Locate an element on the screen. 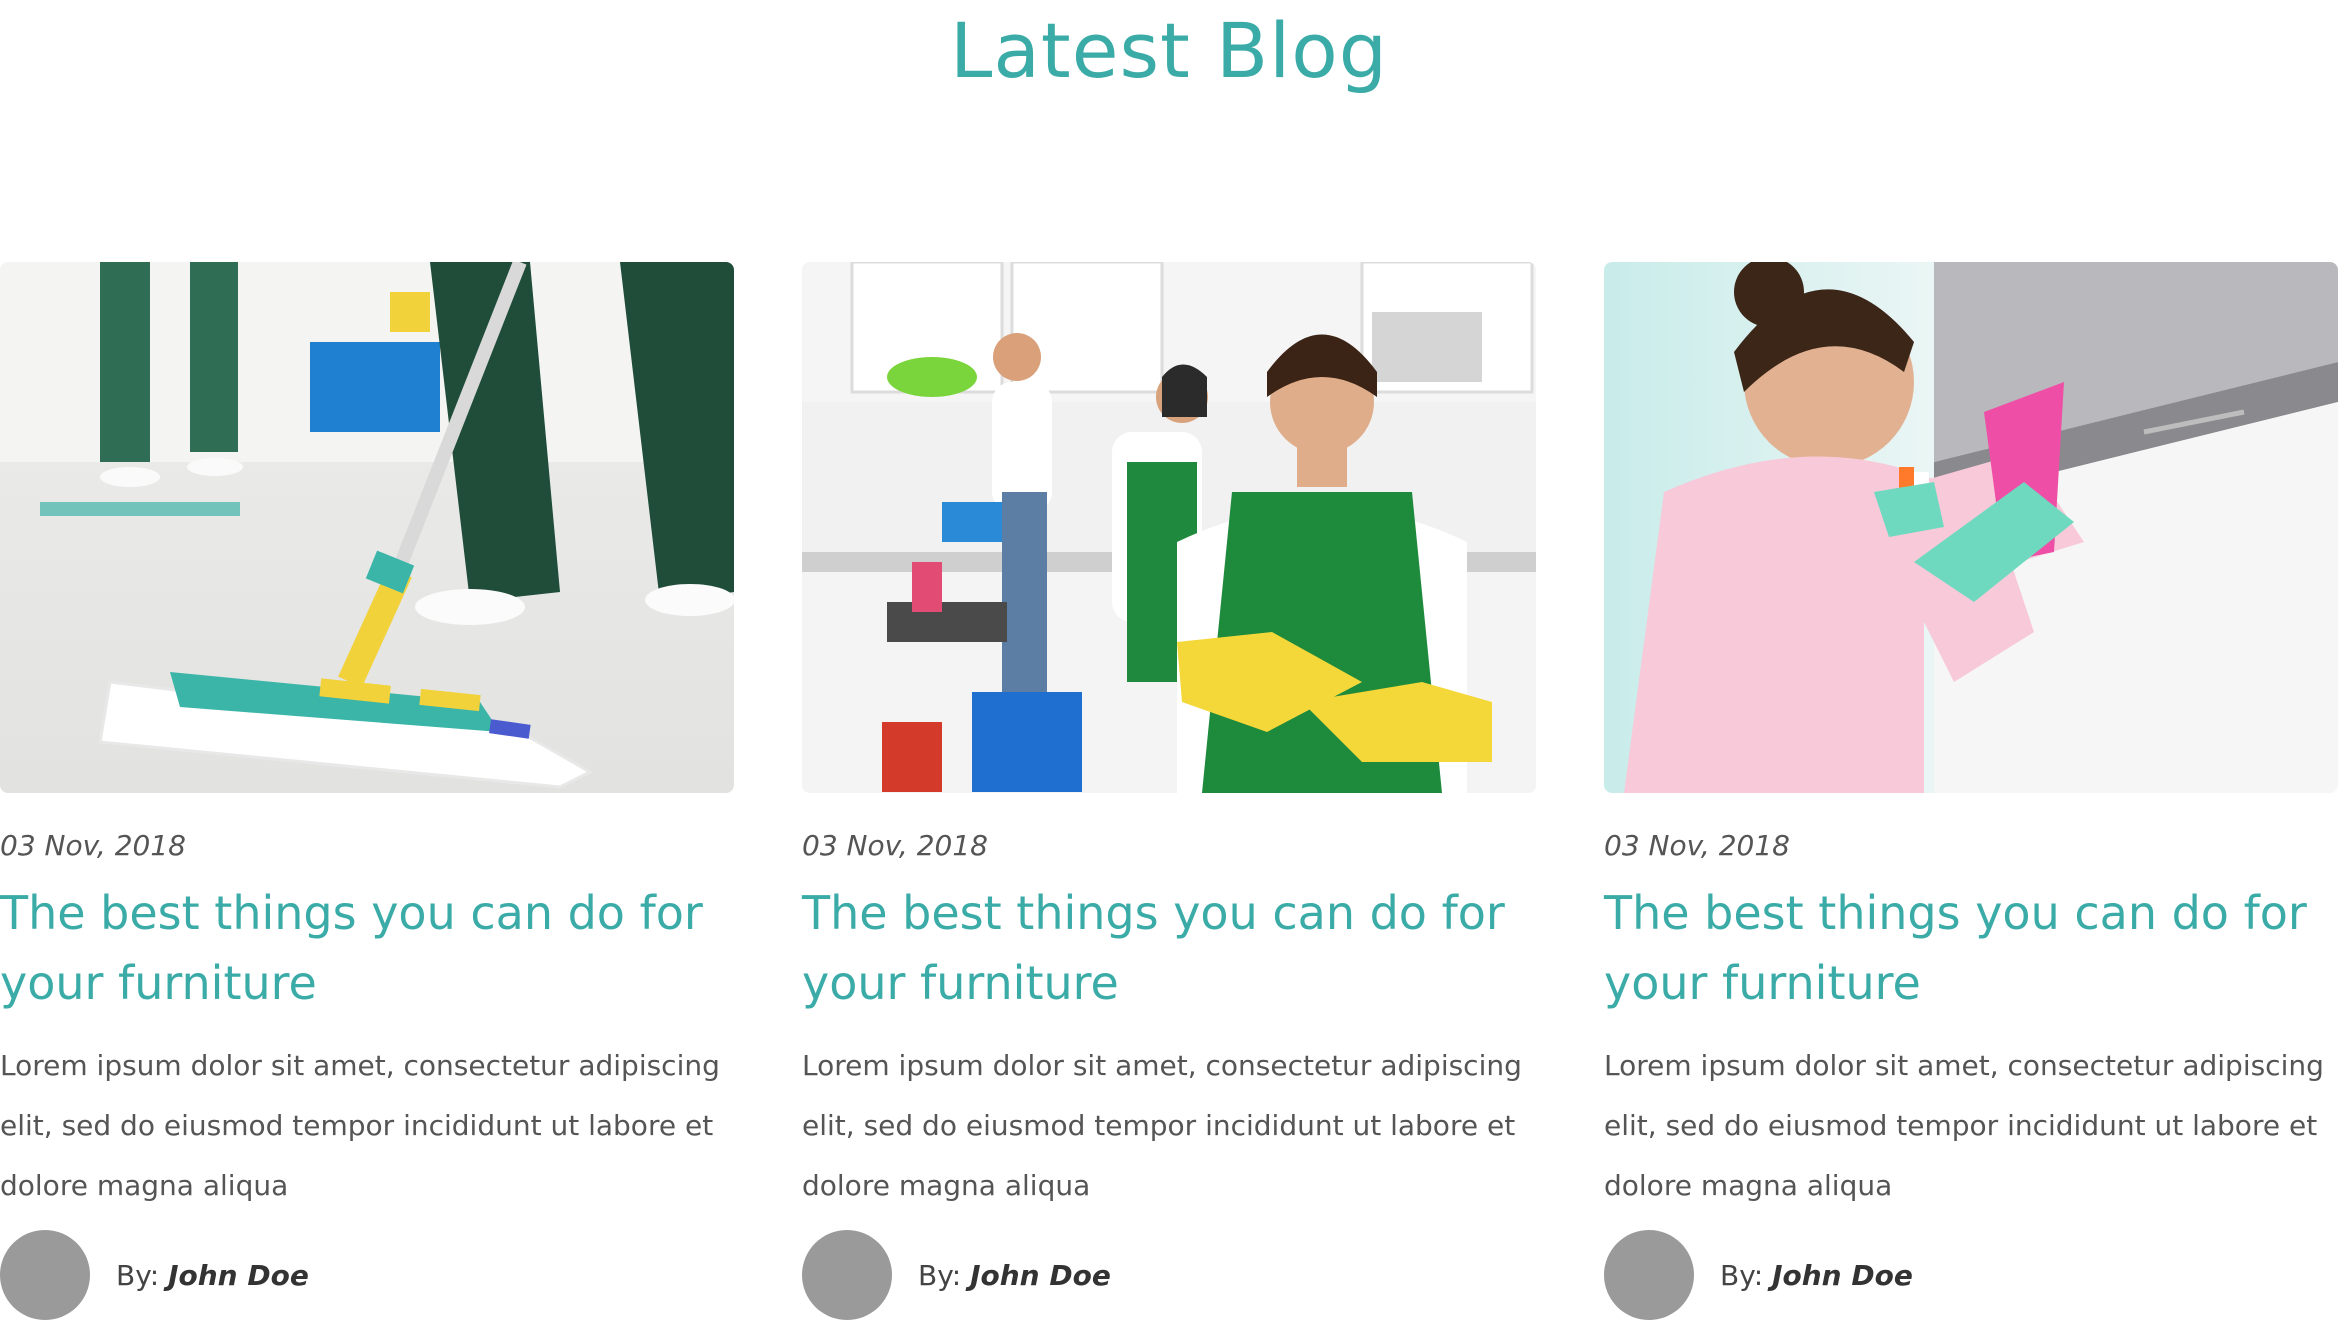 This screenshot has height=1320, width=2338. mop-floor-cleaning-photo is located at coordinates (367, 527).